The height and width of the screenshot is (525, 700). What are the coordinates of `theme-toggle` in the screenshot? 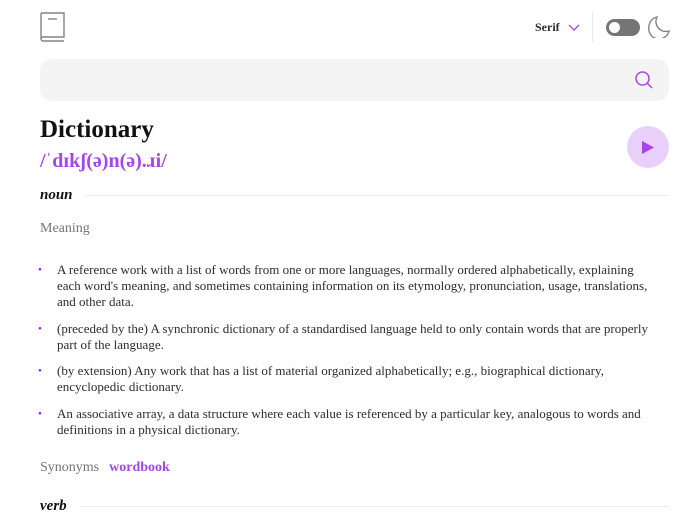 It's located at (623, 27).